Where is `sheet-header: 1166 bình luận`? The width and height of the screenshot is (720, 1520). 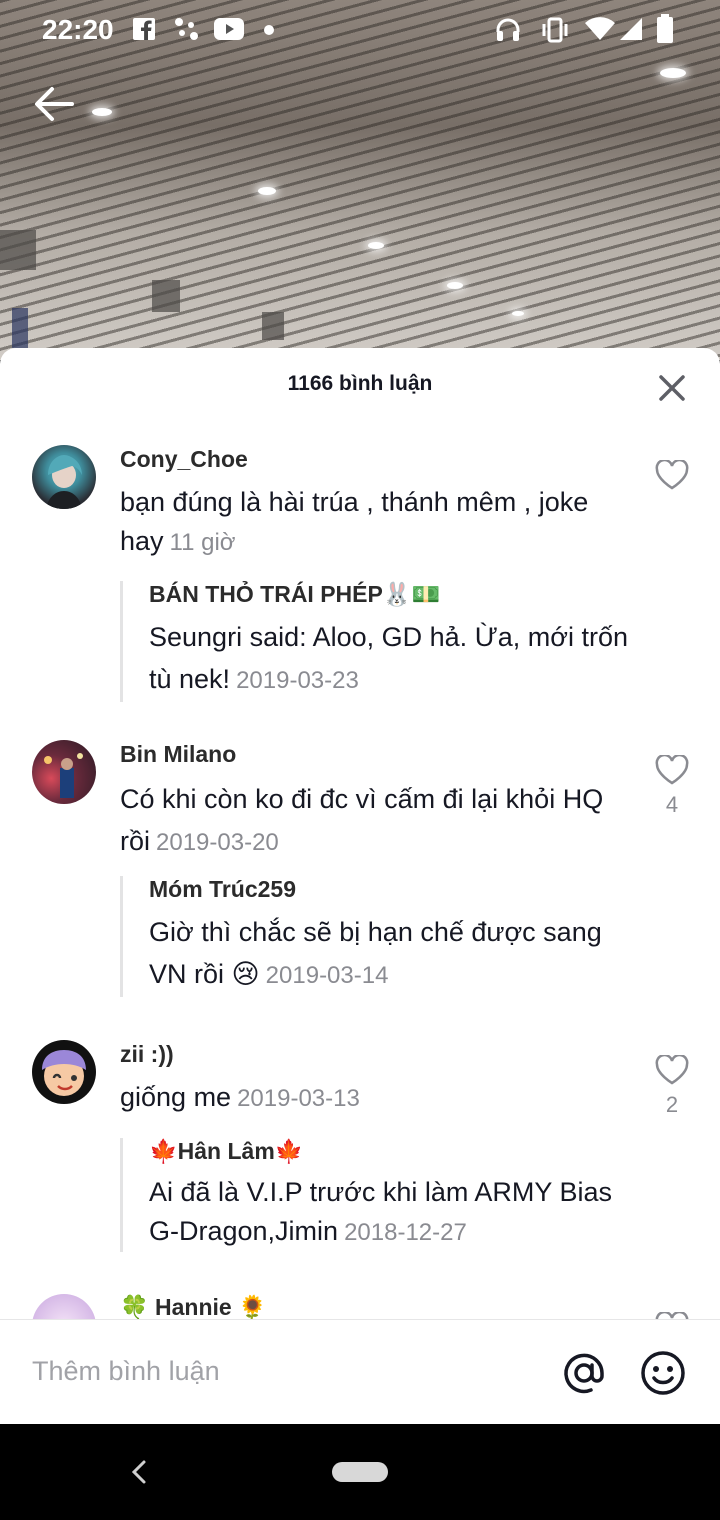
sheet-header: 1166 bình luận is located at coordinates (360, 387).